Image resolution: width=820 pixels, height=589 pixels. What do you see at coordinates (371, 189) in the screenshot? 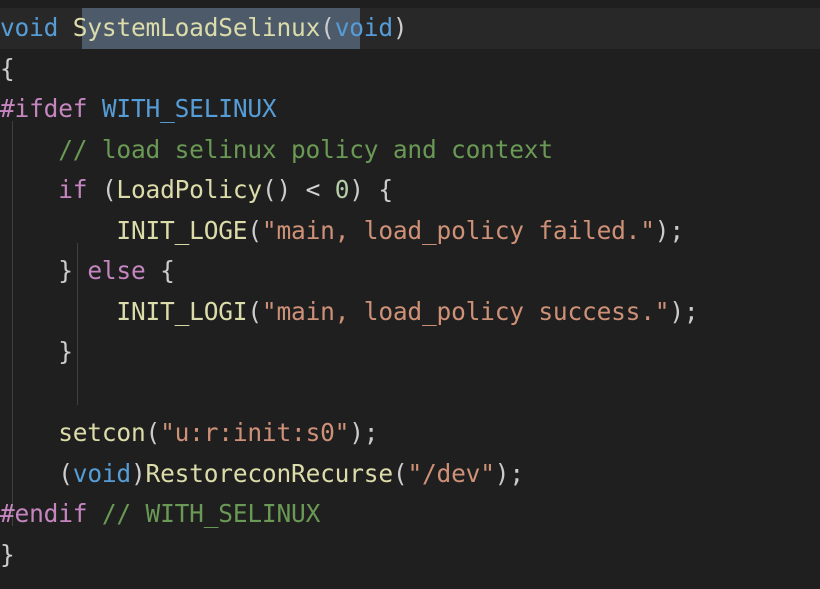
I see `code-token: ) {` at bounding box center [371, 189].